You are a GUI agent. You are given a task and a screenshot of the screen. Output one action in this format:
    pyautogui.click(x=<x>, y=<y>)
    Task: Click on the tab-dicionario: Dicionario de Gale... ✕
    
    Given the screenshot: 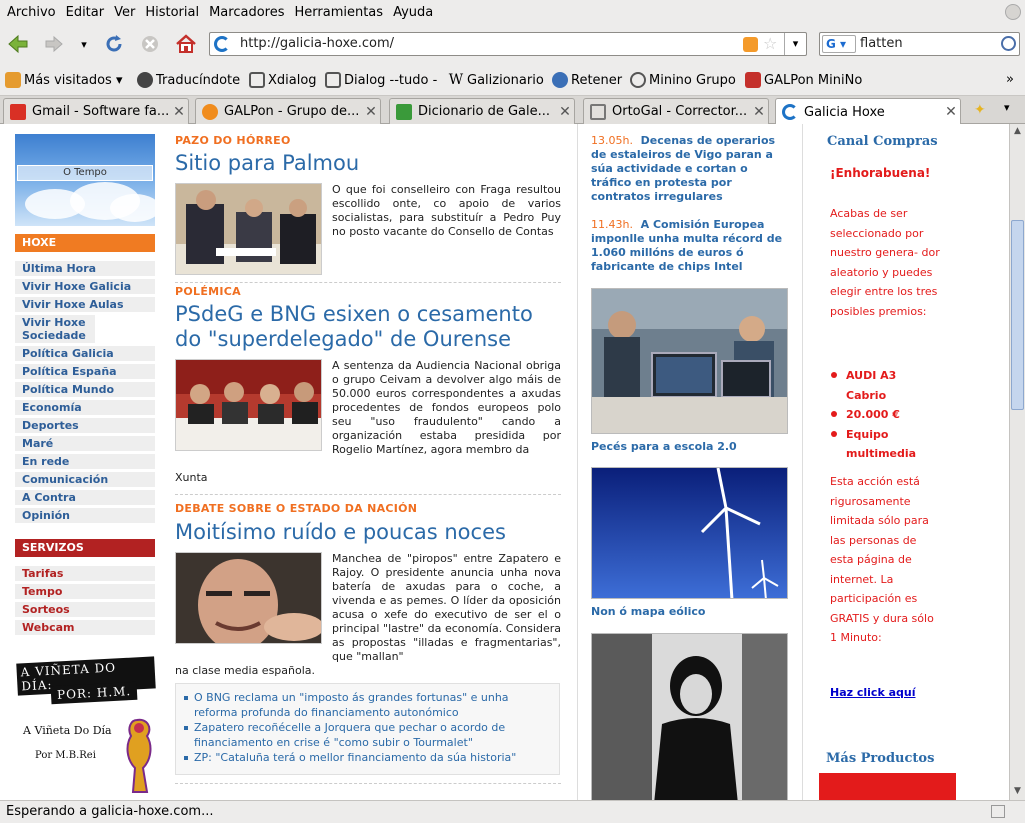 What is the action you would take?
    pyautogui.click(x=482, y=111)
    